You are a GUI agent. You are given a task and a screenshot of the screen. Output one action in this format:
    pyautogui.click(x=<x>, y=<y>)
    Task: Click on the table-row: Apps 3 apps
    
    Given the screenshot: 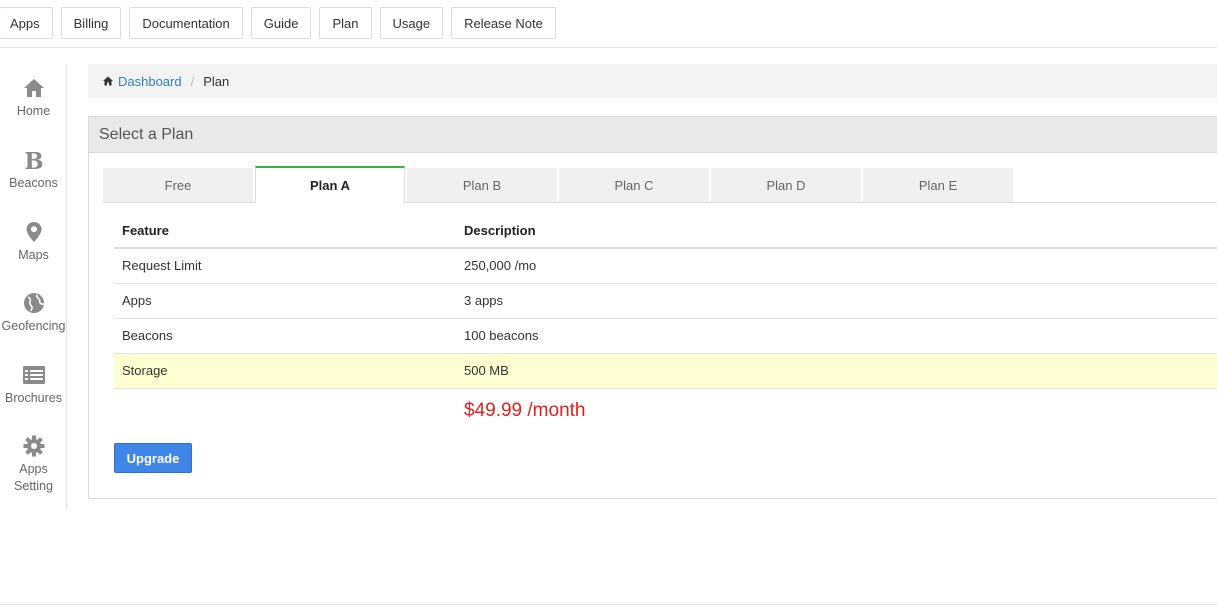 What is the action you would take?
    pyautogui.click(x=665, y=301)
    